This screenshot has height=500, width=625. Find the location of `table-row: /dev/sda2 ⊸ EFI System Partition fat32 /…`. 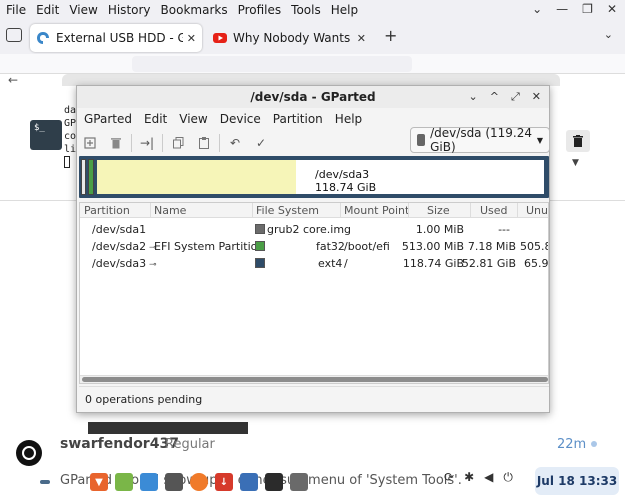

table-row: /dev/sda2 ⊸ EFI System Partition fat32 /… is located at coordinates (314, 246).